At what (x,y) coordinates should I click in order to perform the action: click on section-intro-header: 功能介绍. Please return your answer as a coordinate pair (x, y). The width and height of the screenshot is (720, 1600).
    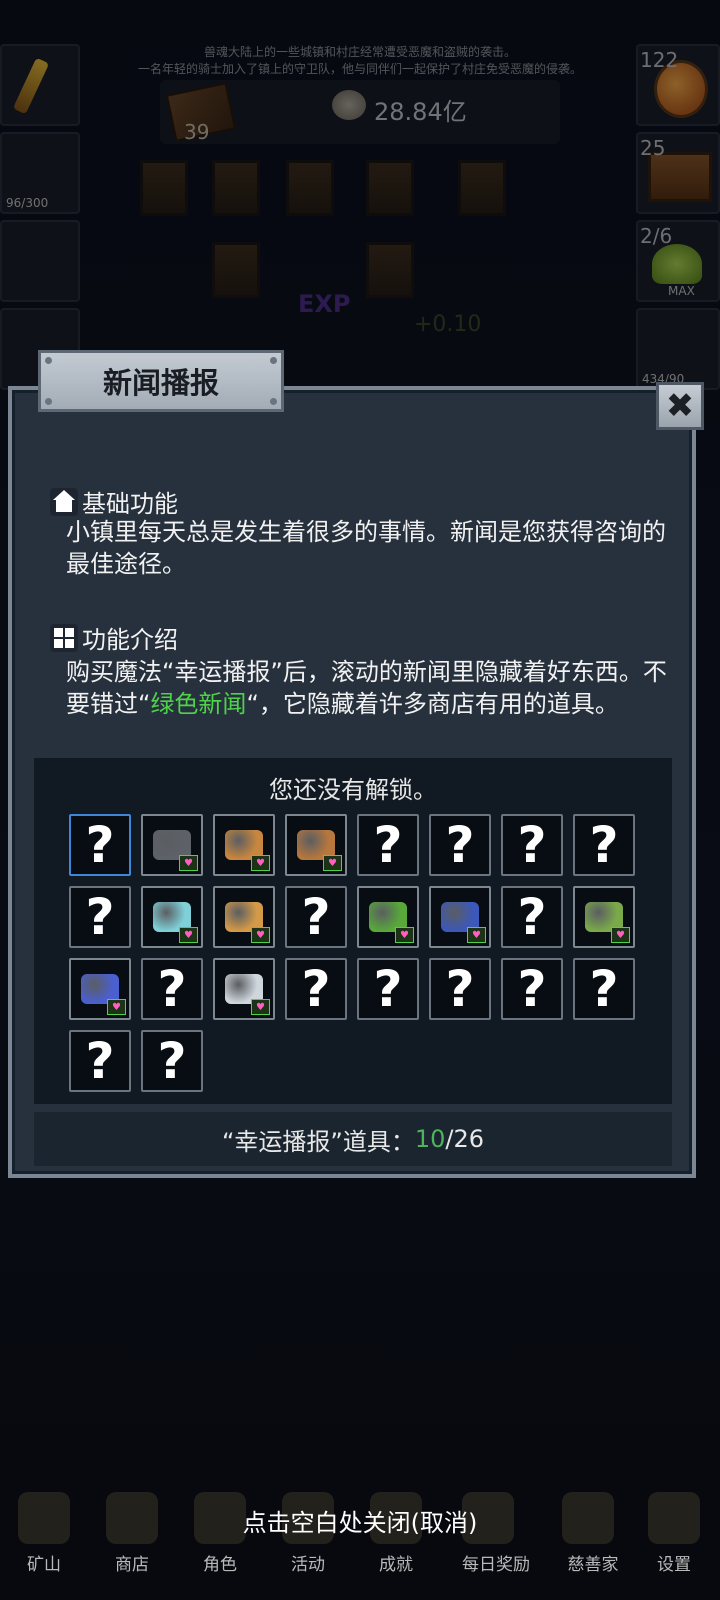
    Looking at the image, I should click on (114, 637).